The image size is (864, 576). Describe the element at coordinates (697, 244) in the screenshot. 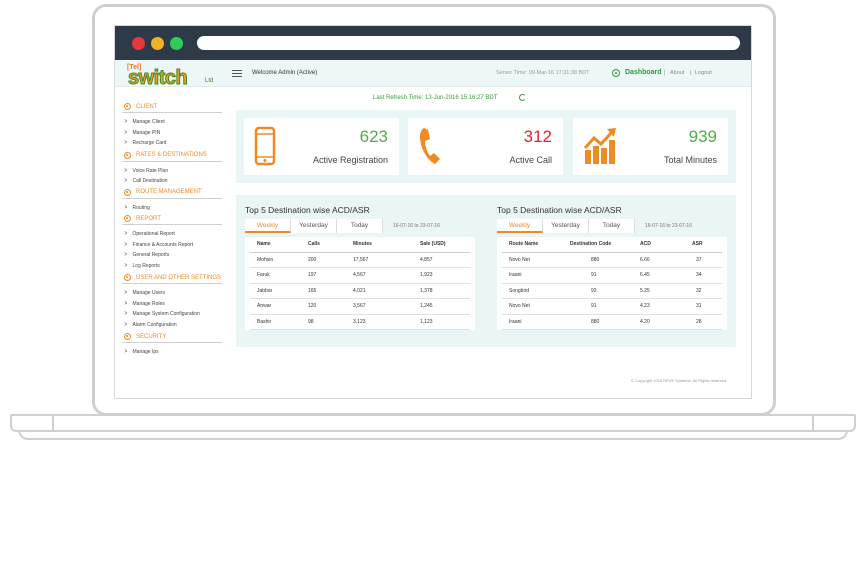

I see `column-header: ASR` at that location.